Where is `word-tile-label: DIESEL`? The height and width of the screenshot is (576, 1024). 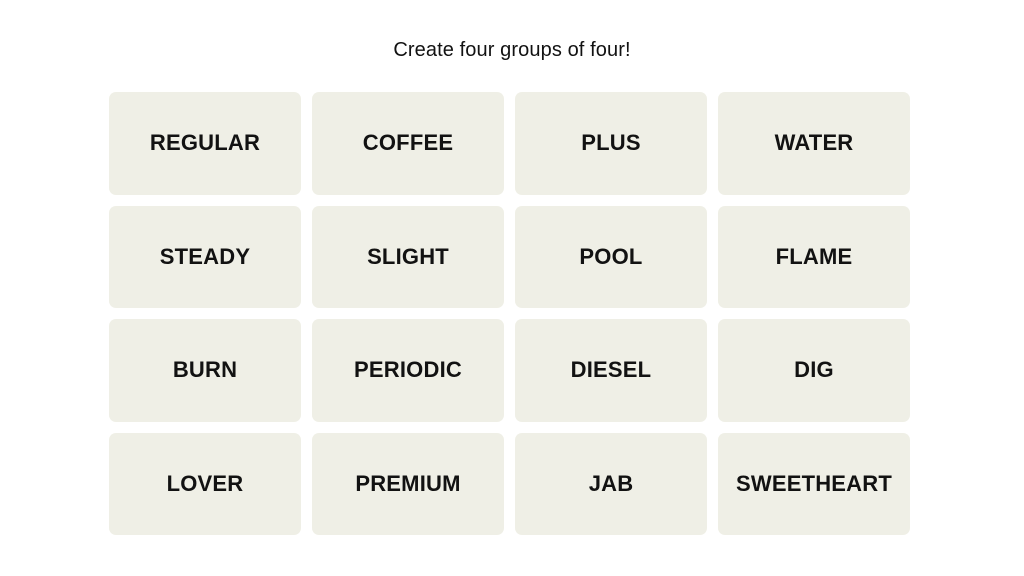
word-tile-label: DIESEL is located at coordinates (611, 370).